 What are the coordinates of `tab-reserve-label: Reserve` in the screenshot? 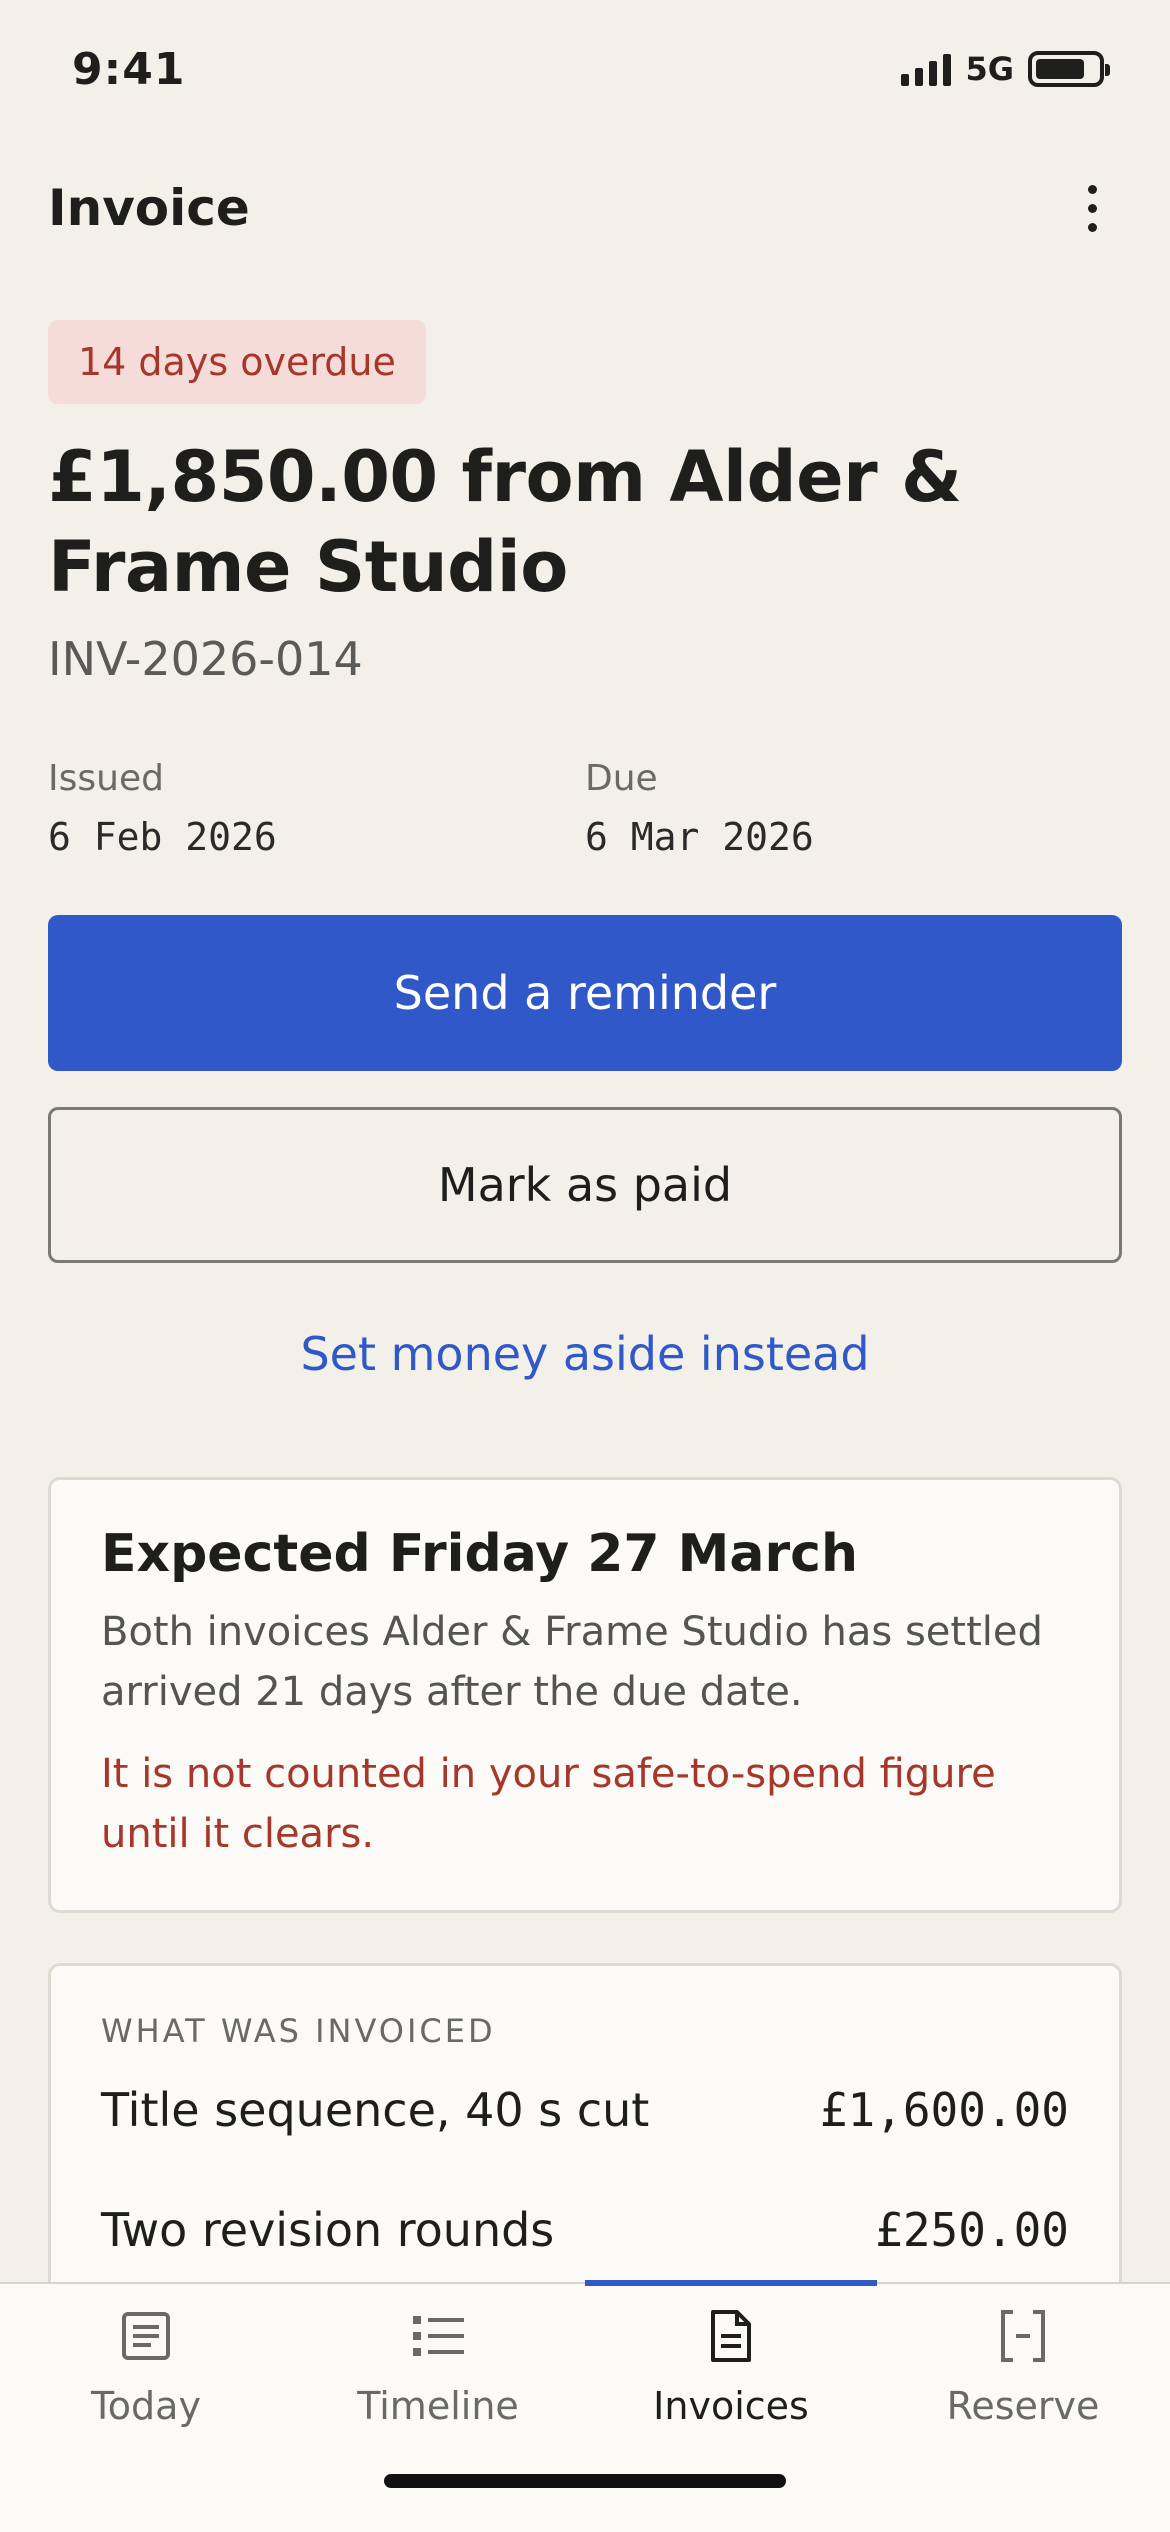 It's located at (1023, 2406).